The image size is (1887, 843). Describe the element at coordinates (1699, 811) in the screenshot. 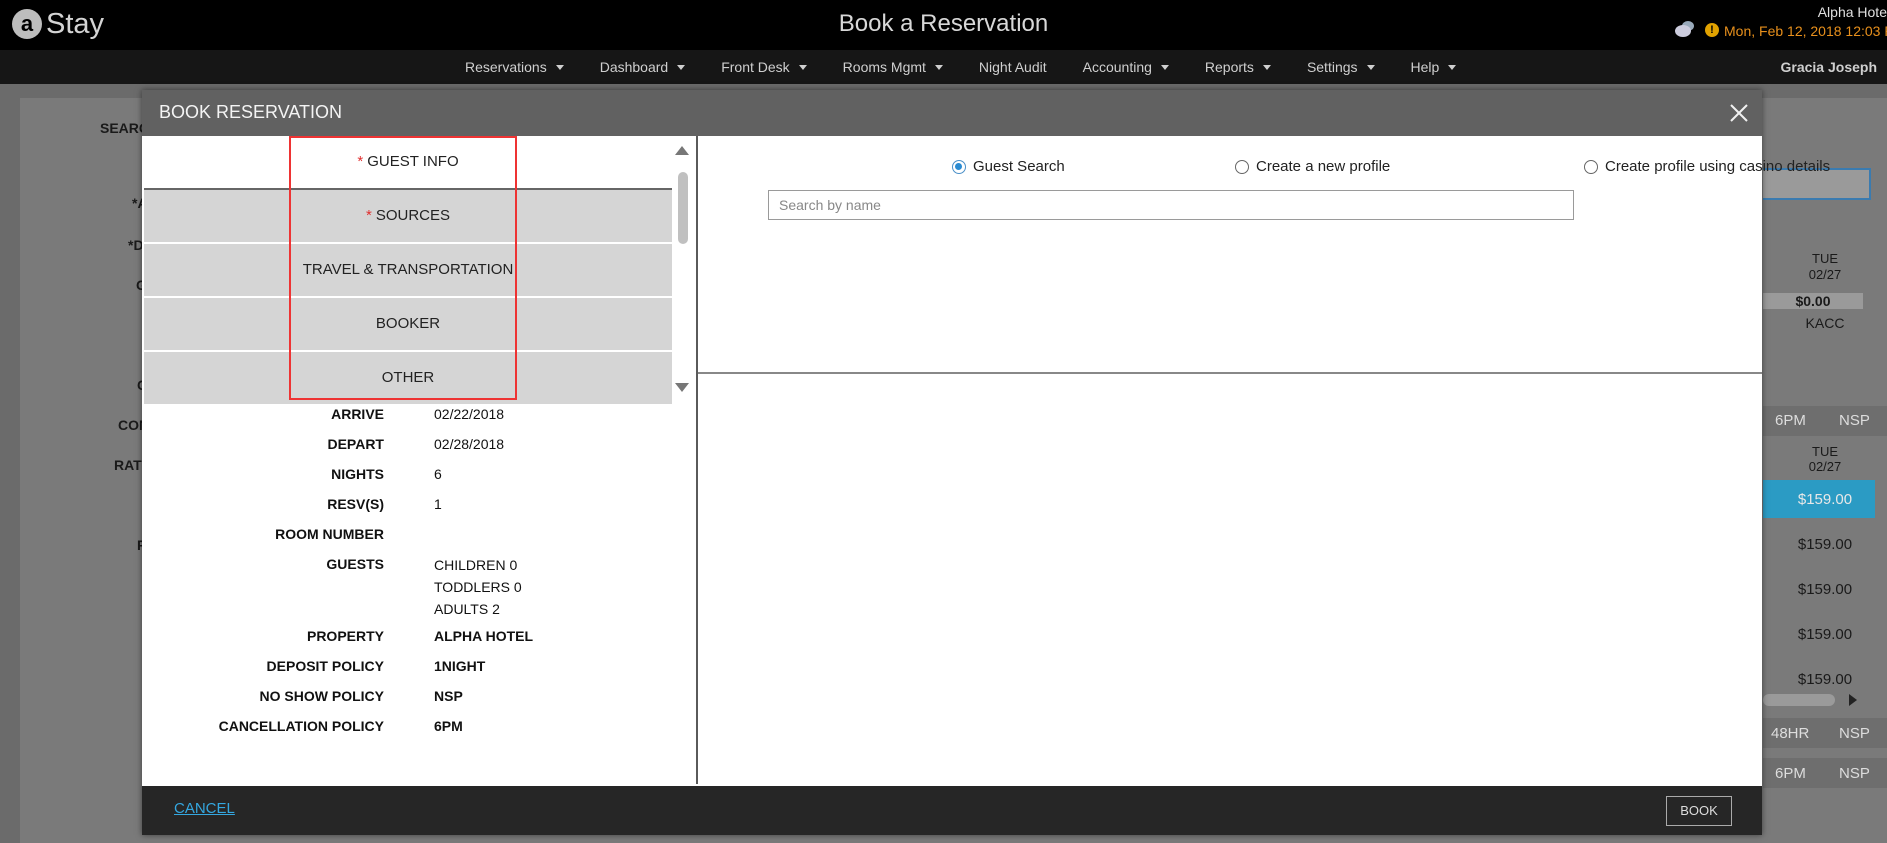

I see `book-button: BOOK` at that location.